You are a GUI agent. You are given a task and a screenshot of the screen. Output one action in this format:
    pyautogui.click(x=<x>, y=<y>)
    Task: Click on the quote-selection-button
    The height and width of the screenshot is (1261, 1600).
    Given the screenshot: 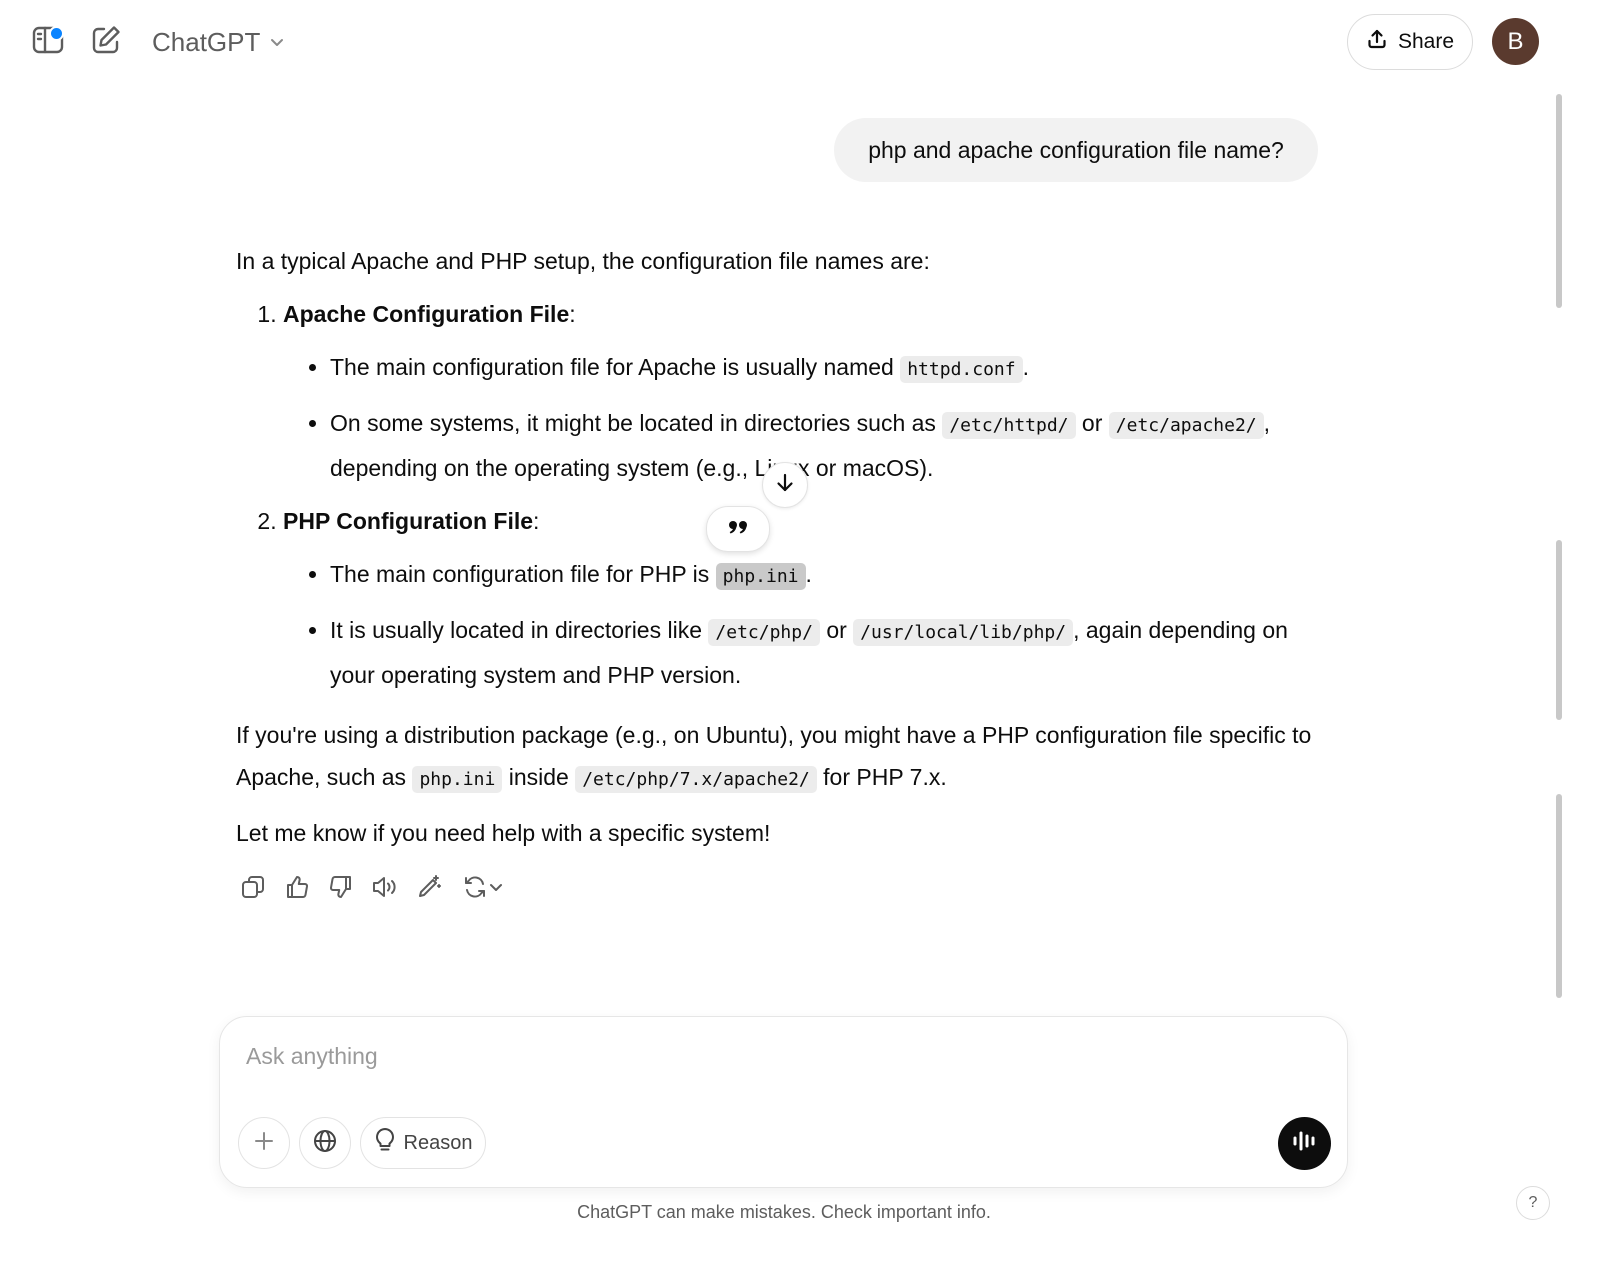 What is the action you would take?
    pyautogui.click(x=738, y=529)
    